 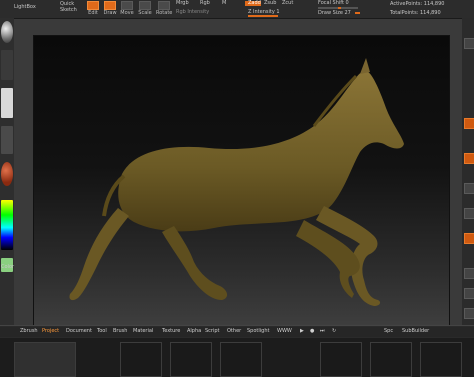 I want to click on rotate-view-button, so click(x=469, y=313).